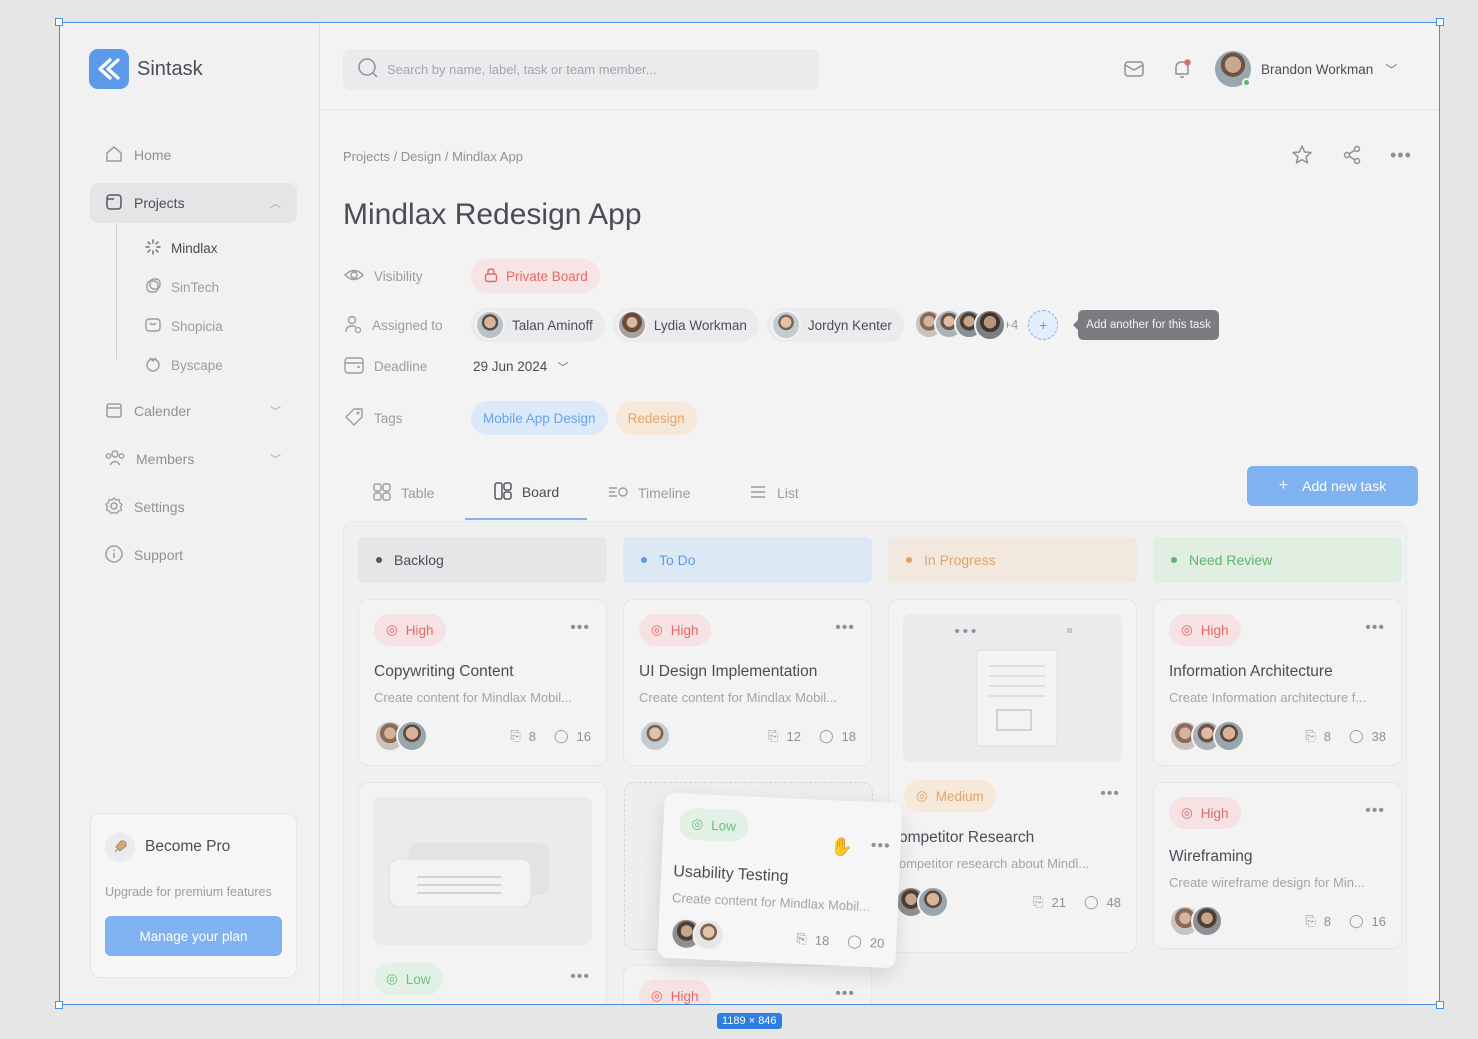  What do you see at coordinates (1146, 325) in the screenshot?
I see `add-member-tooltip: Add another for this task` at bounding box center [1146, 325].